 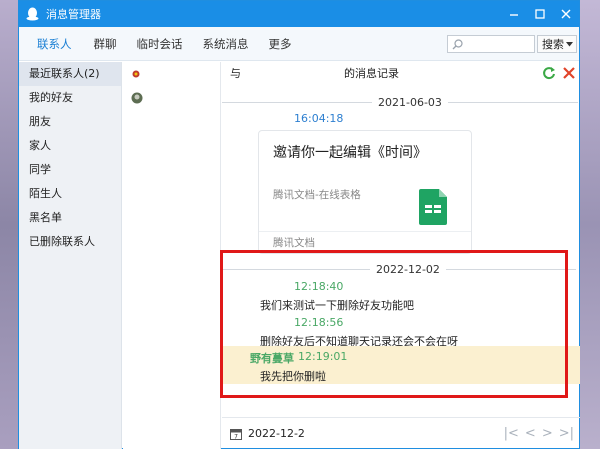 What do you see at coordinates (226, 44) in the screenshot?
I see `tab-system-messages: 系统消息` at bounding box center [226, 44].